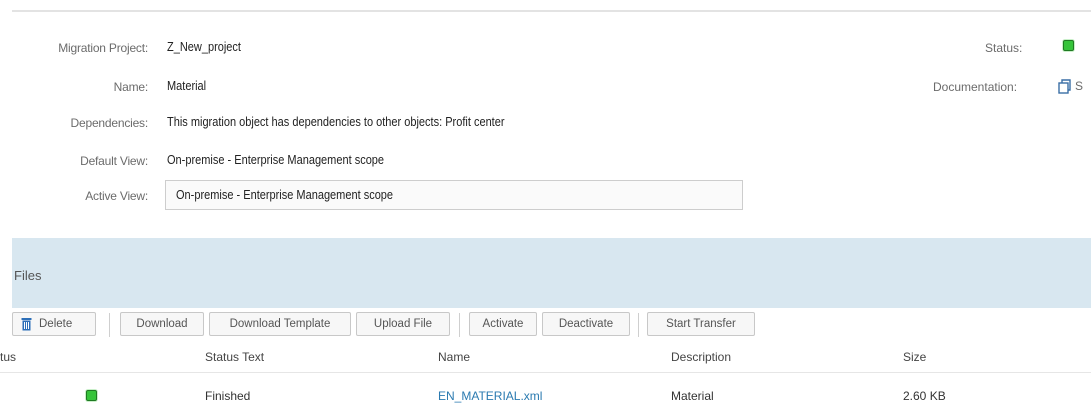 The height and width of the screenshot is (409, 1091). I want to click on default-view-value: On-premise - Enterprise Management scope, so click(276, 160).